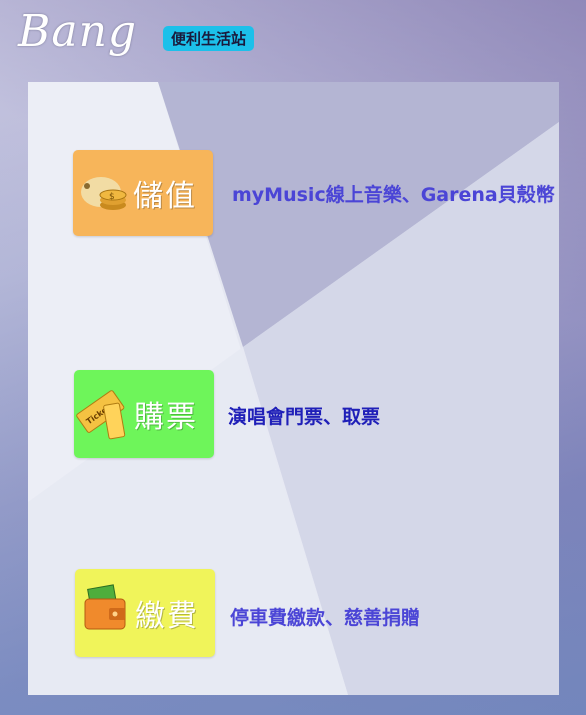 The height and width of the screenshot is (715, 586). What do you see at coordinates (77, 31) in the screenshot?
I see `app-logo: Bang` at bounding box center [77, 31].